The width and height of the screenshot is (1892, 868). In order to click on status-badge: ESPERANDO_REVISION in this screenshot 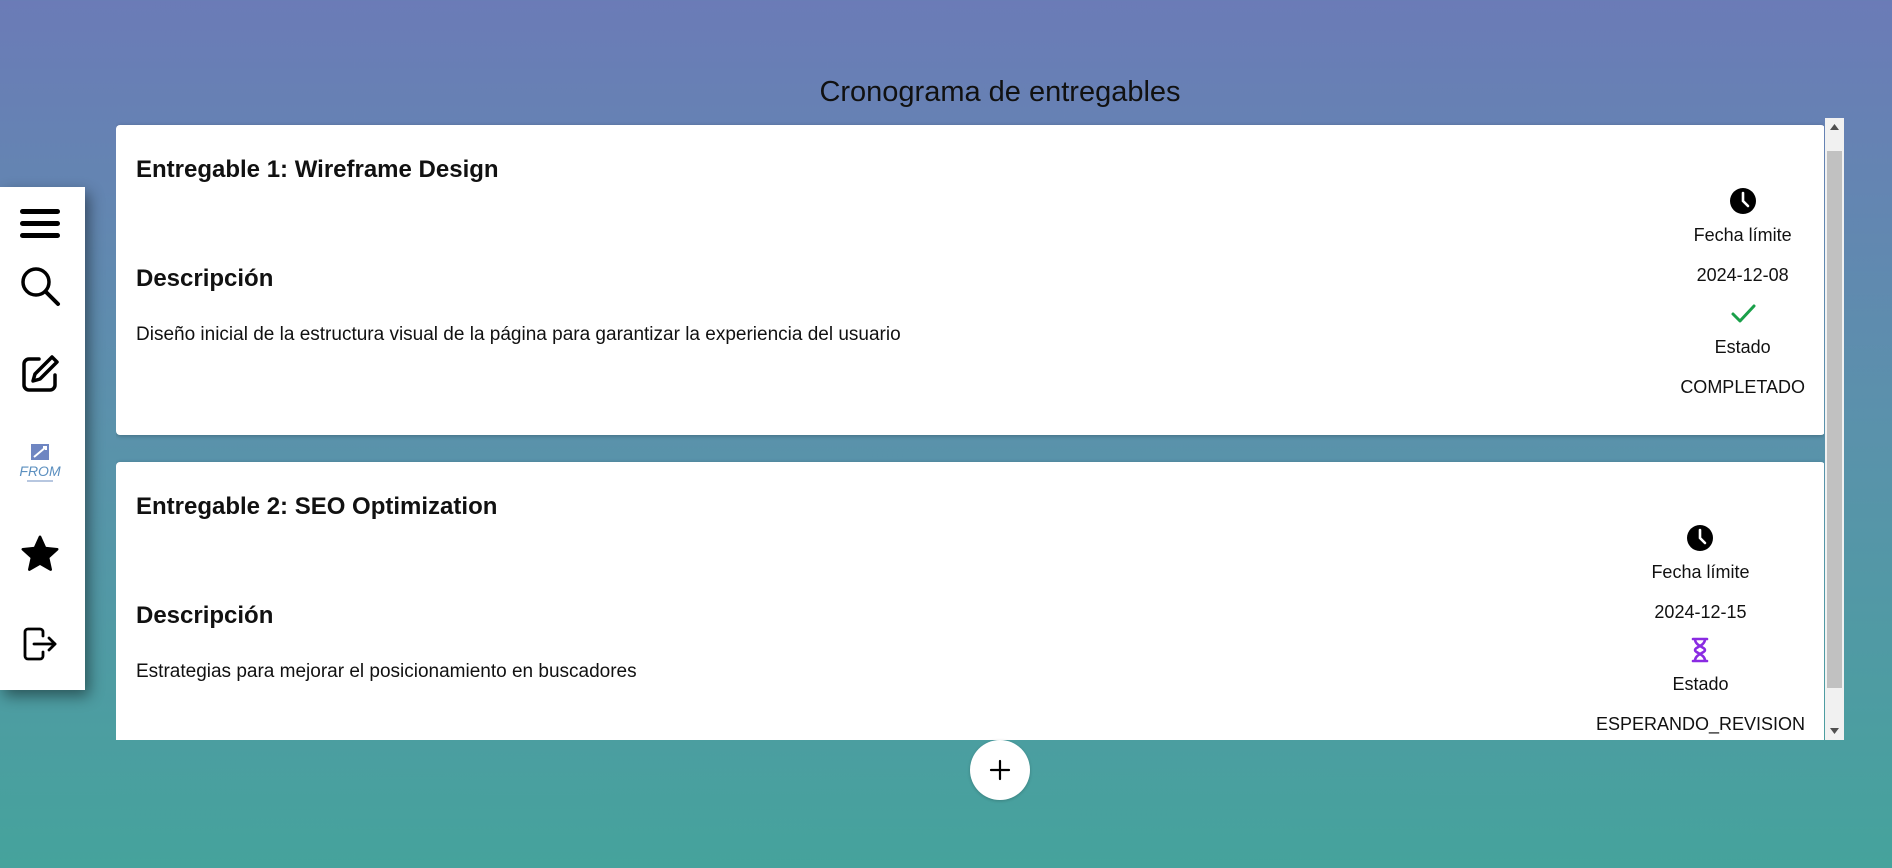, I will do `click(1700, 724)`.